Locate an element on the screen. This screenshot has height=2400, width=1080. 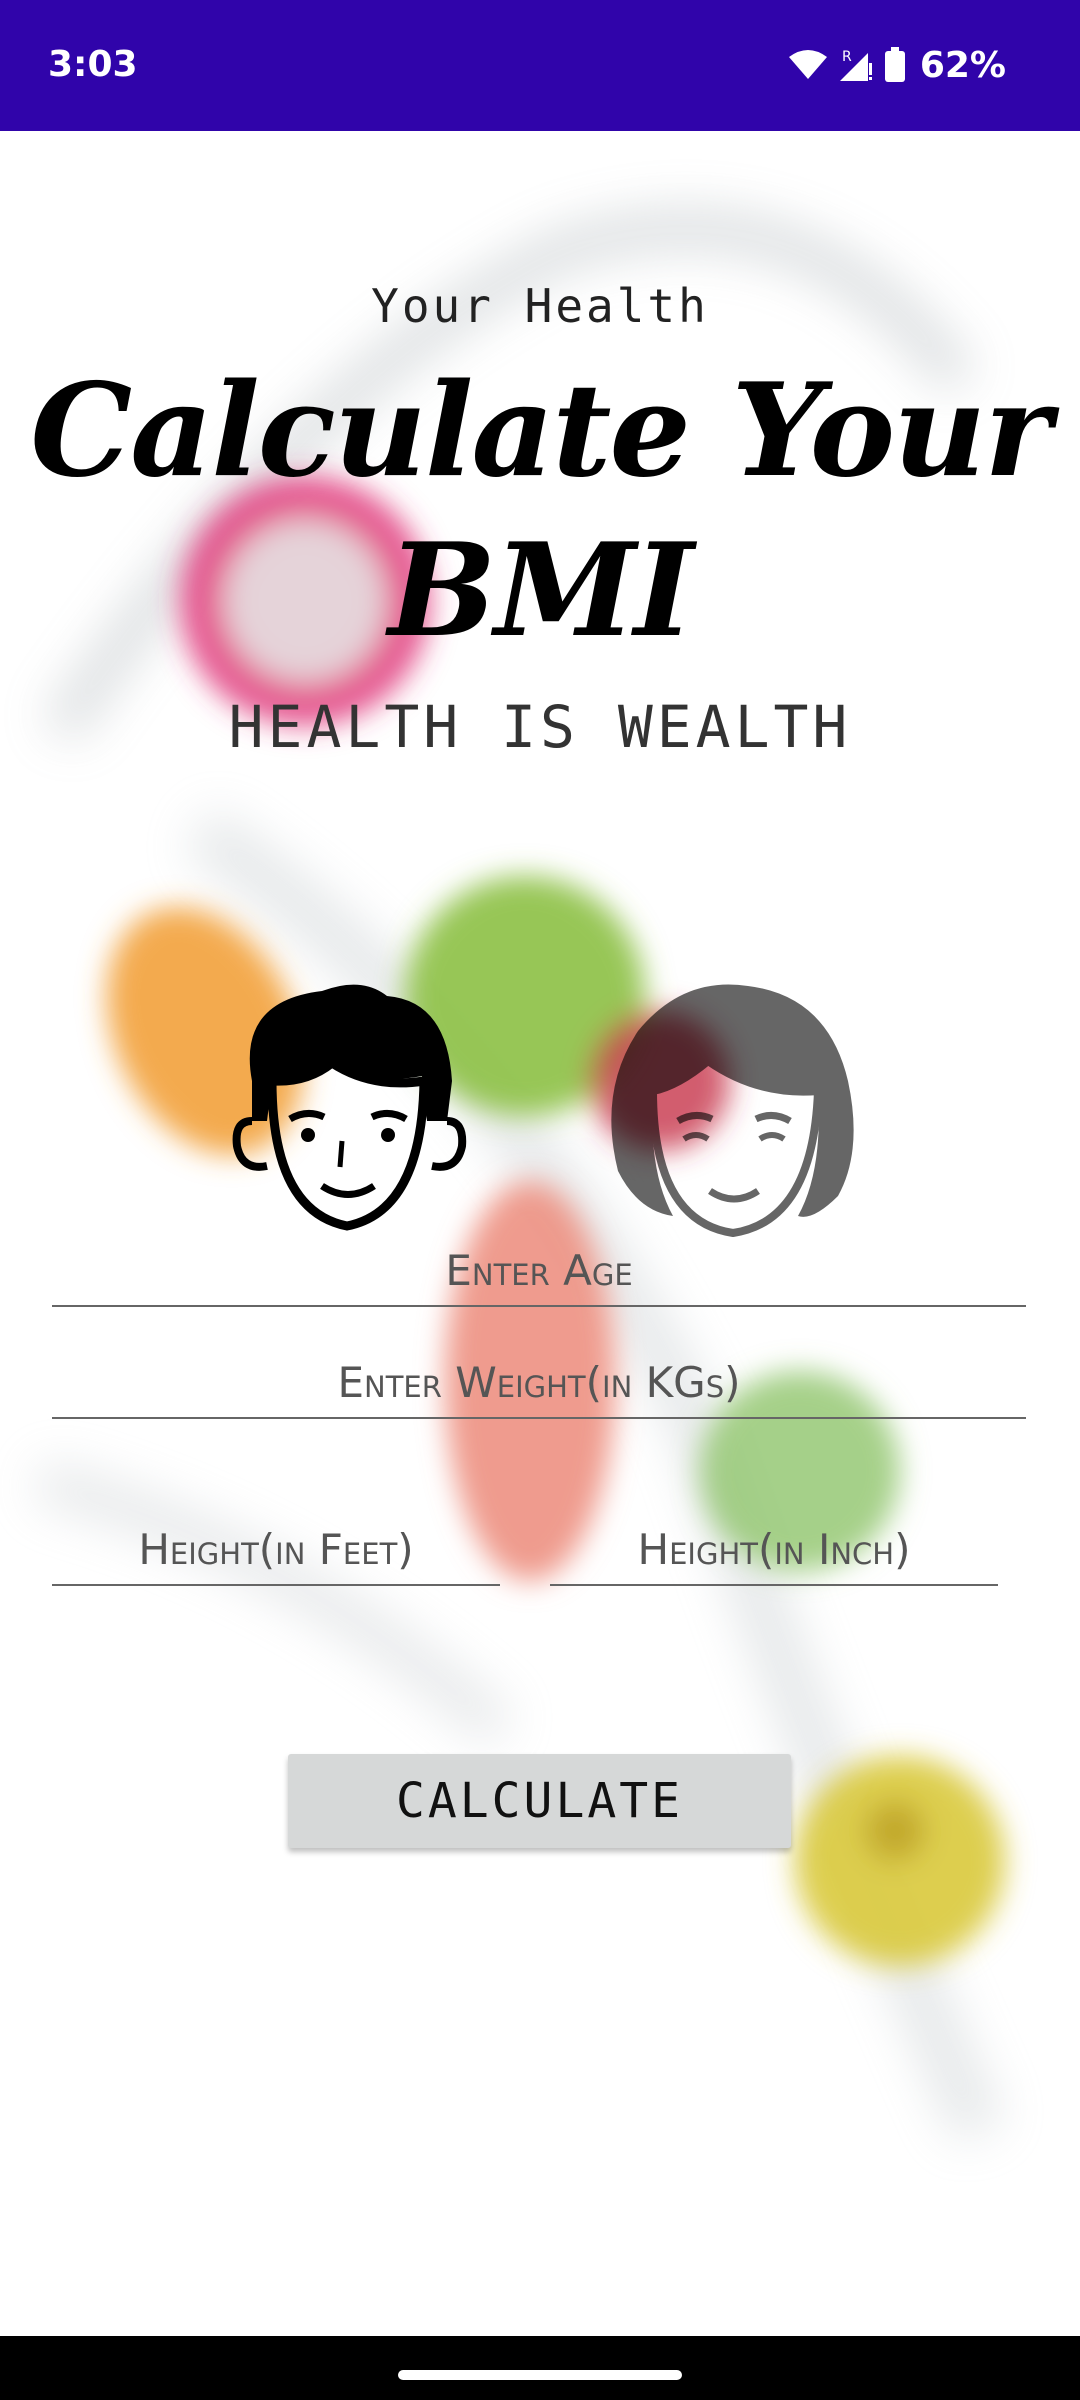
weight-field is located at coordinates (539, 1383).